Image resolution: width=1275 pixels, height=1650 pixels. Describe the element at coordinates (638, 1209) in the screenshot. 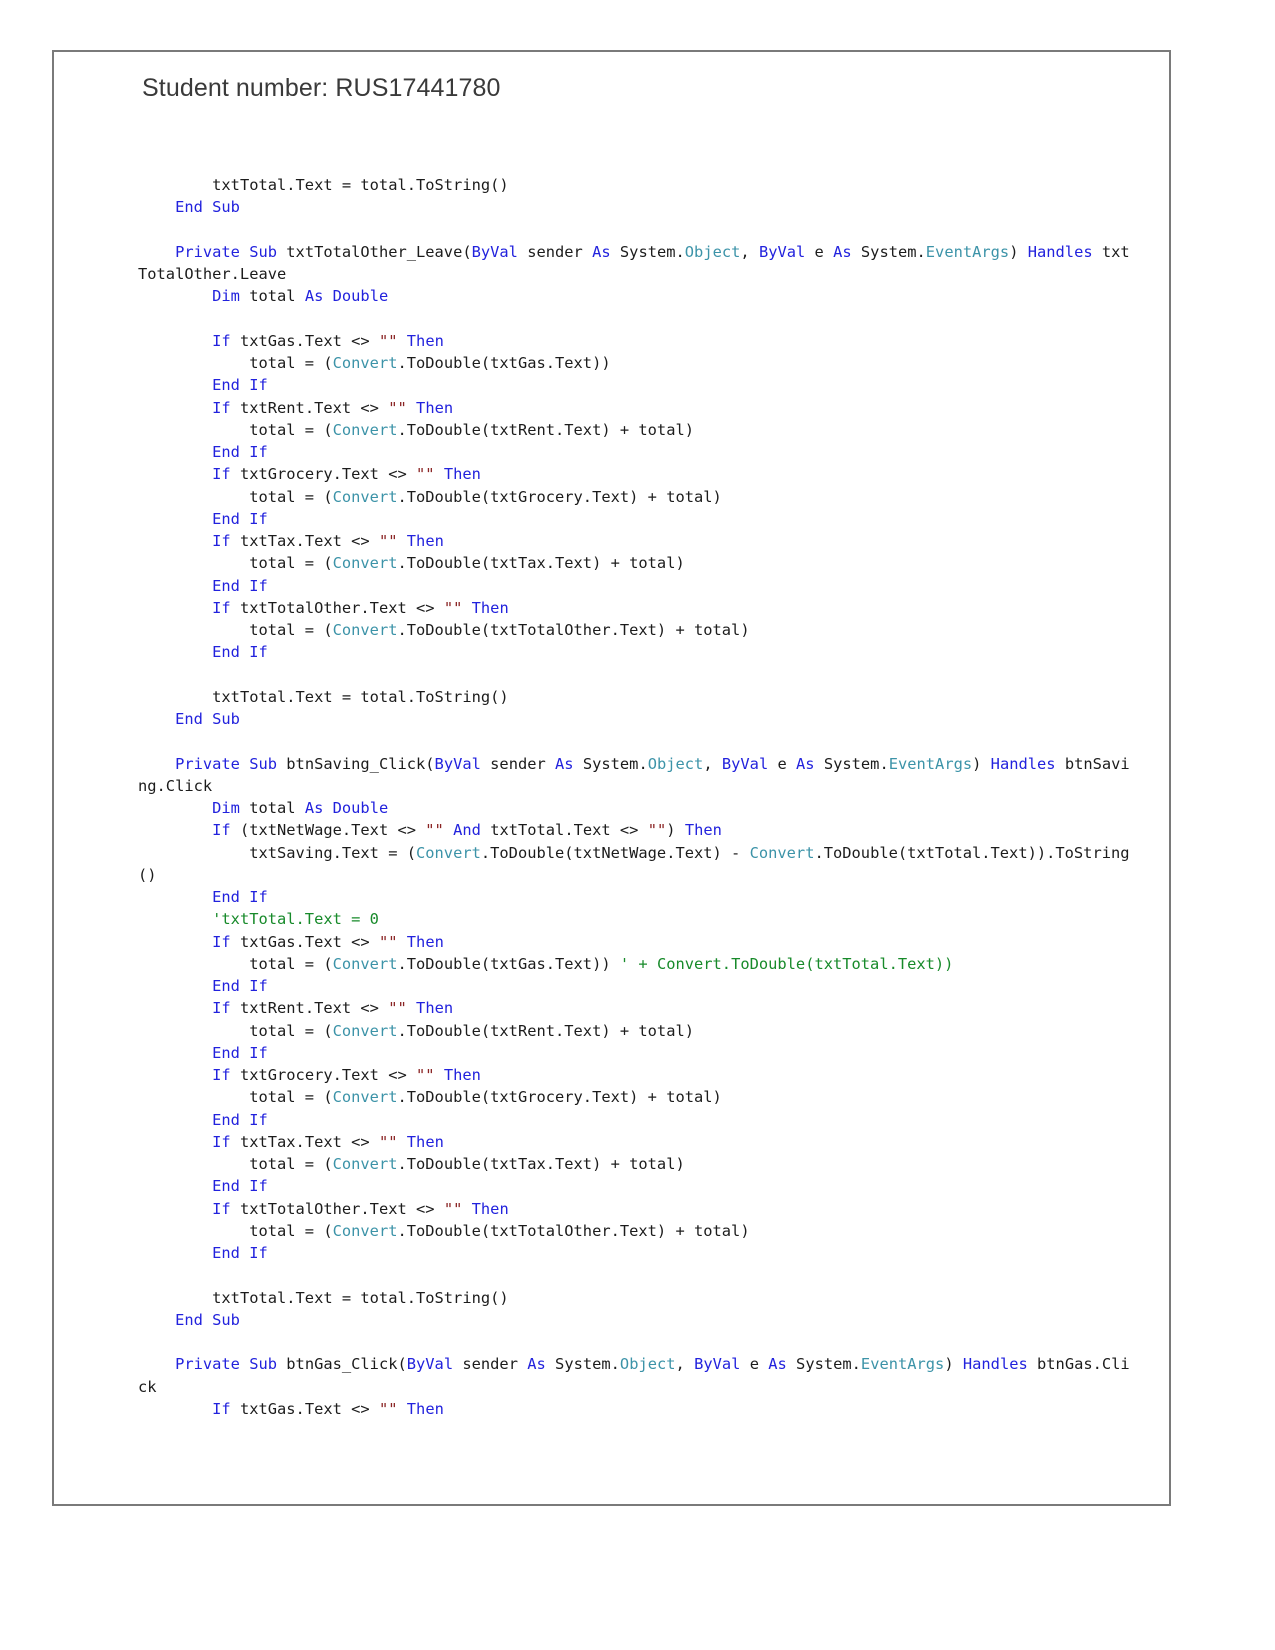

I see `code-line: If txtTotalOther.Text <> "" Then` at that location.